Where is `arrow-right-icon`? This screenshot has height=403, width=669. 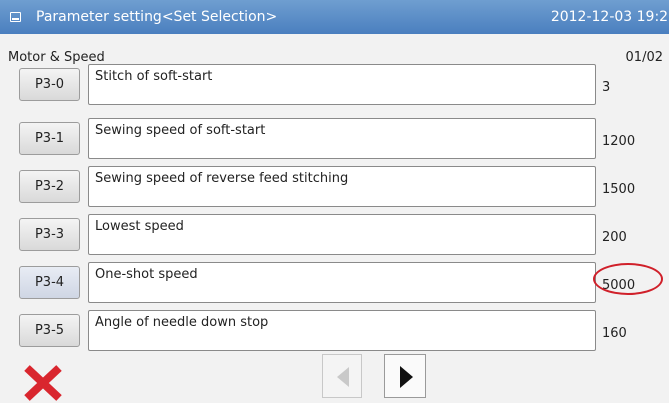 arrow-right-icon is located at coordinates (406, 377).